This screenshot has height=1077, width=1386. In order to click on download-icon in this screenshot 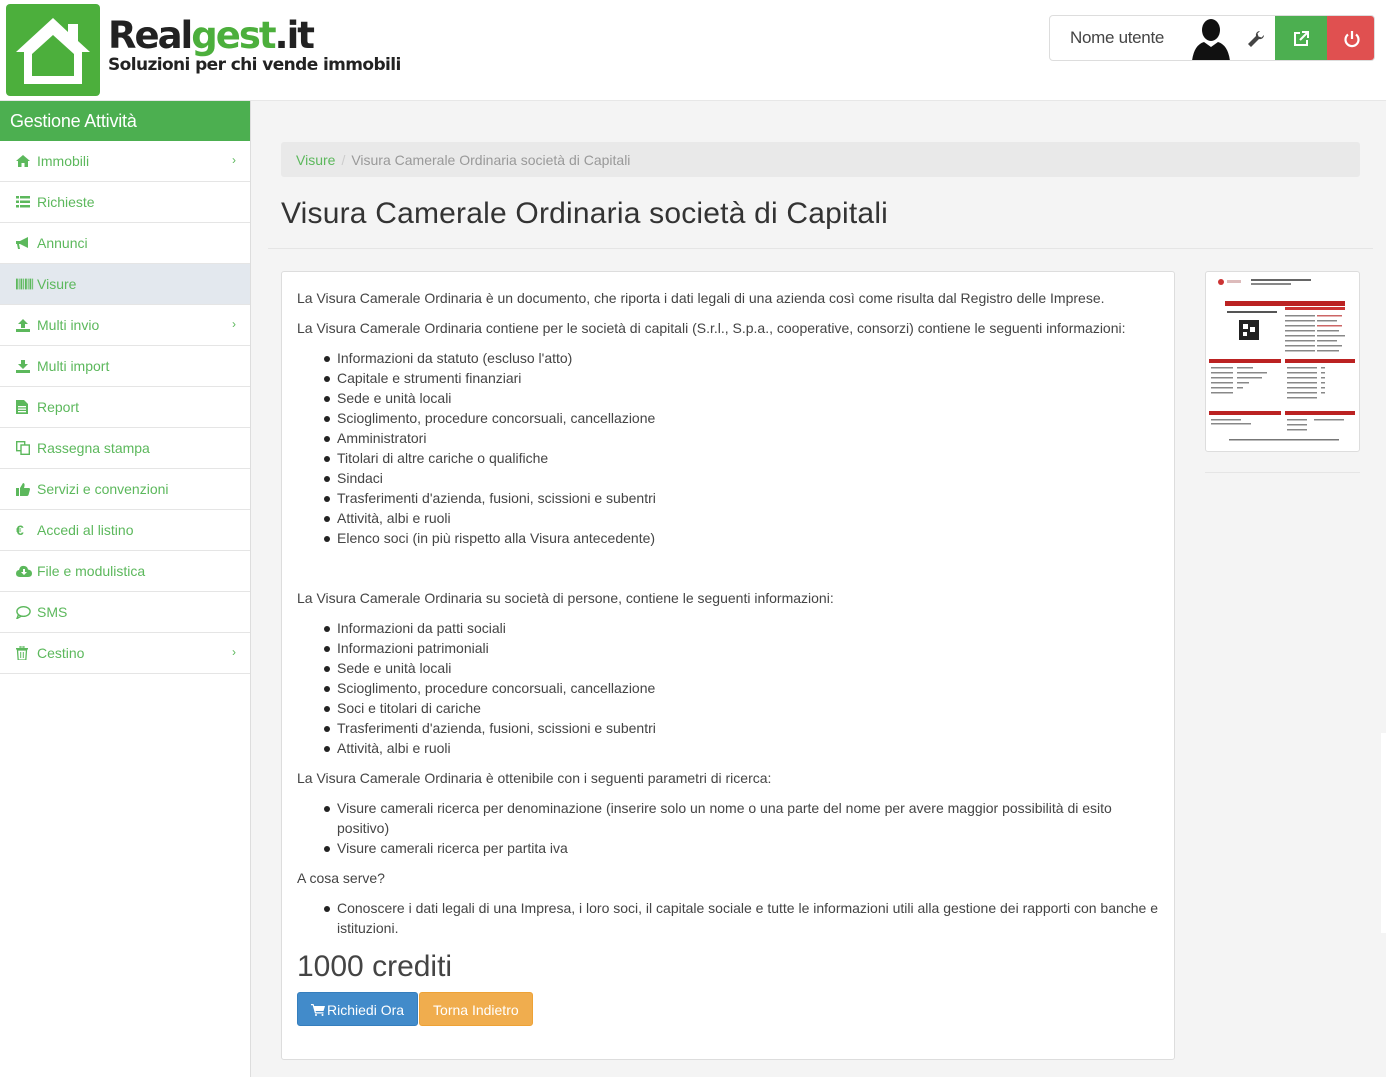, I will do `click(25, 366)`.